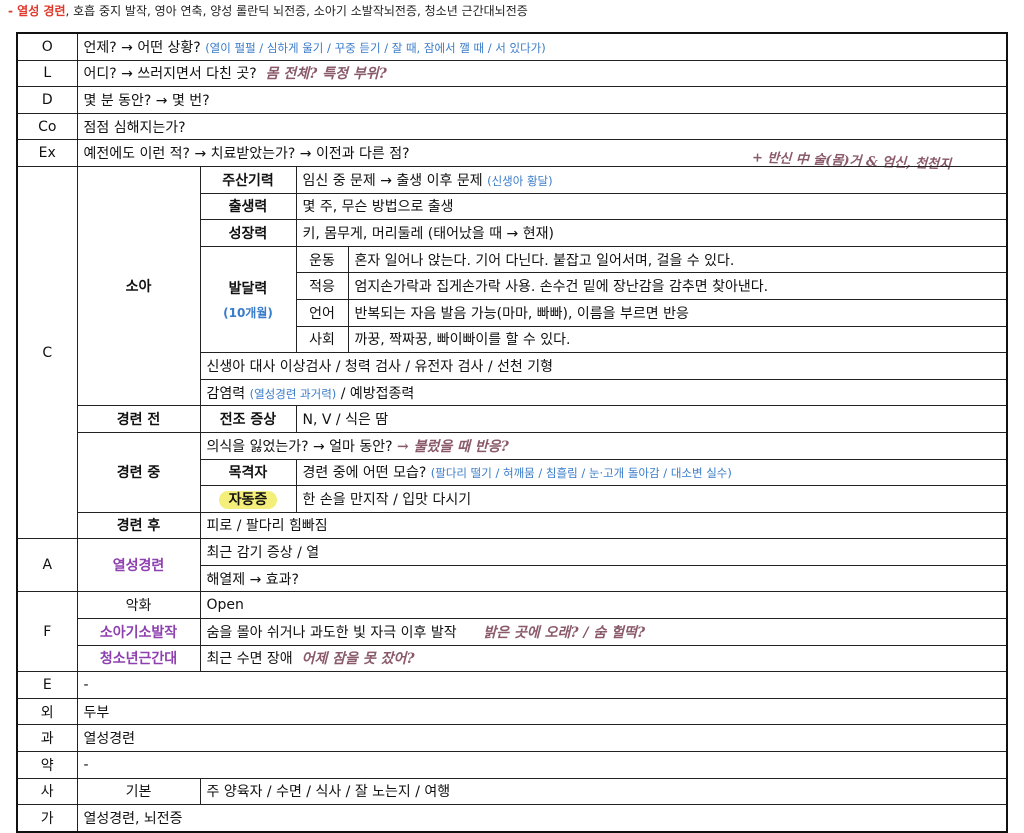  I want to click on row-key: L, so click(47, 73).